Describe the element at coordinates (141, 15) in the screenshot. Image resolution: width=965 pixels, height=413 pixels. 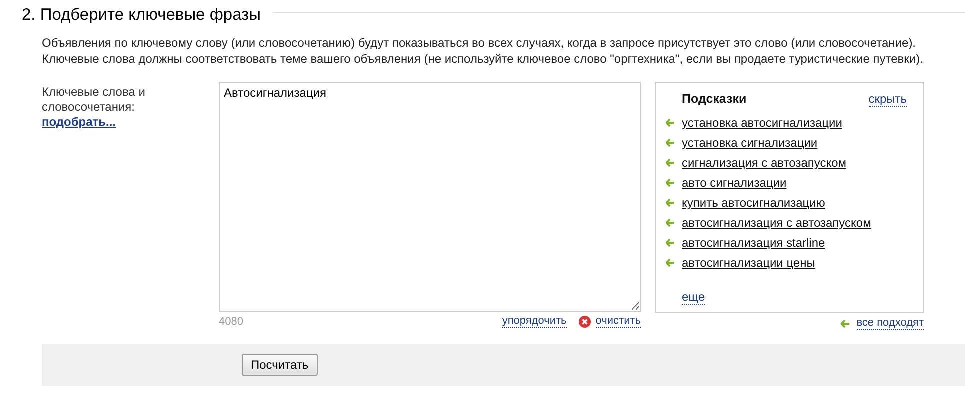
I see `section-heading: 2. Подберите ключевые фразы` at that location.